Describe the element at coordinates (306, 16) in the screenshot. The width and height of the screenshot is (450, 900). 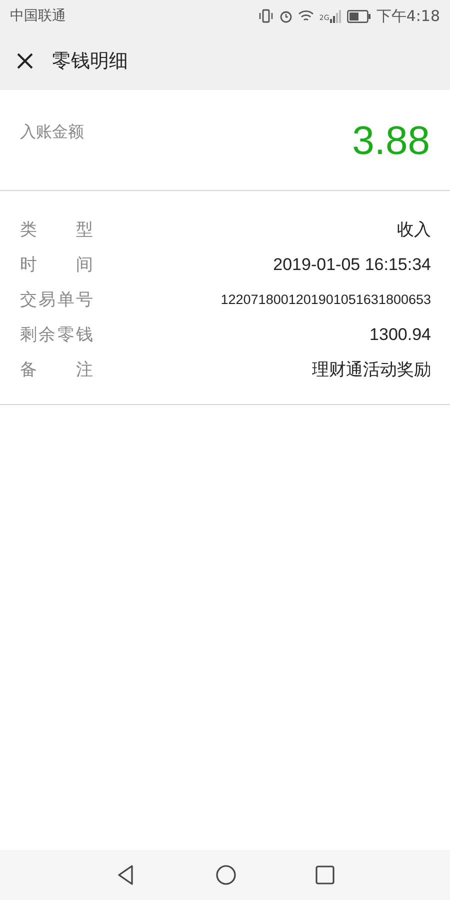
I see `wifi-icon` at that location.